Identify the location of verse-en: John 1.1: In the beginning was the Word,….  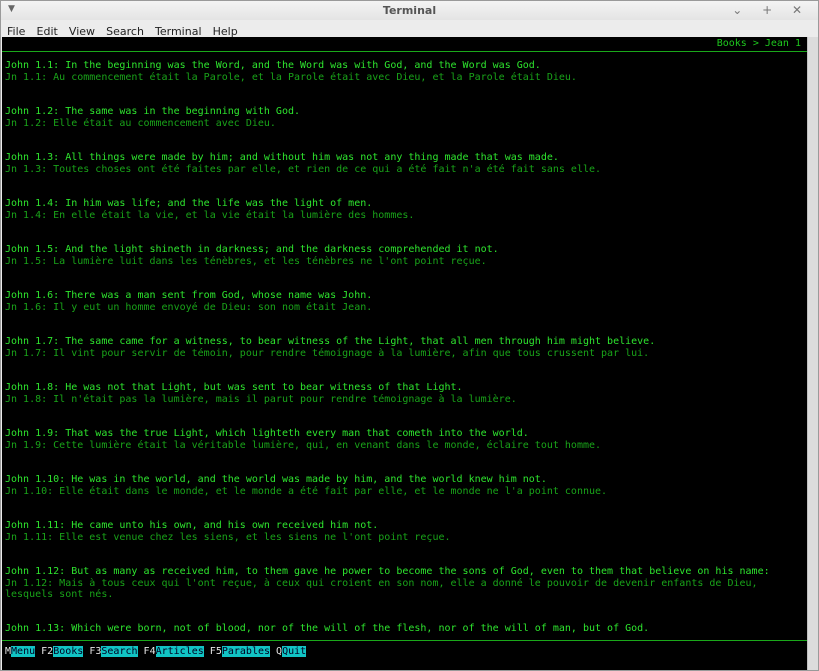
(273, 65).